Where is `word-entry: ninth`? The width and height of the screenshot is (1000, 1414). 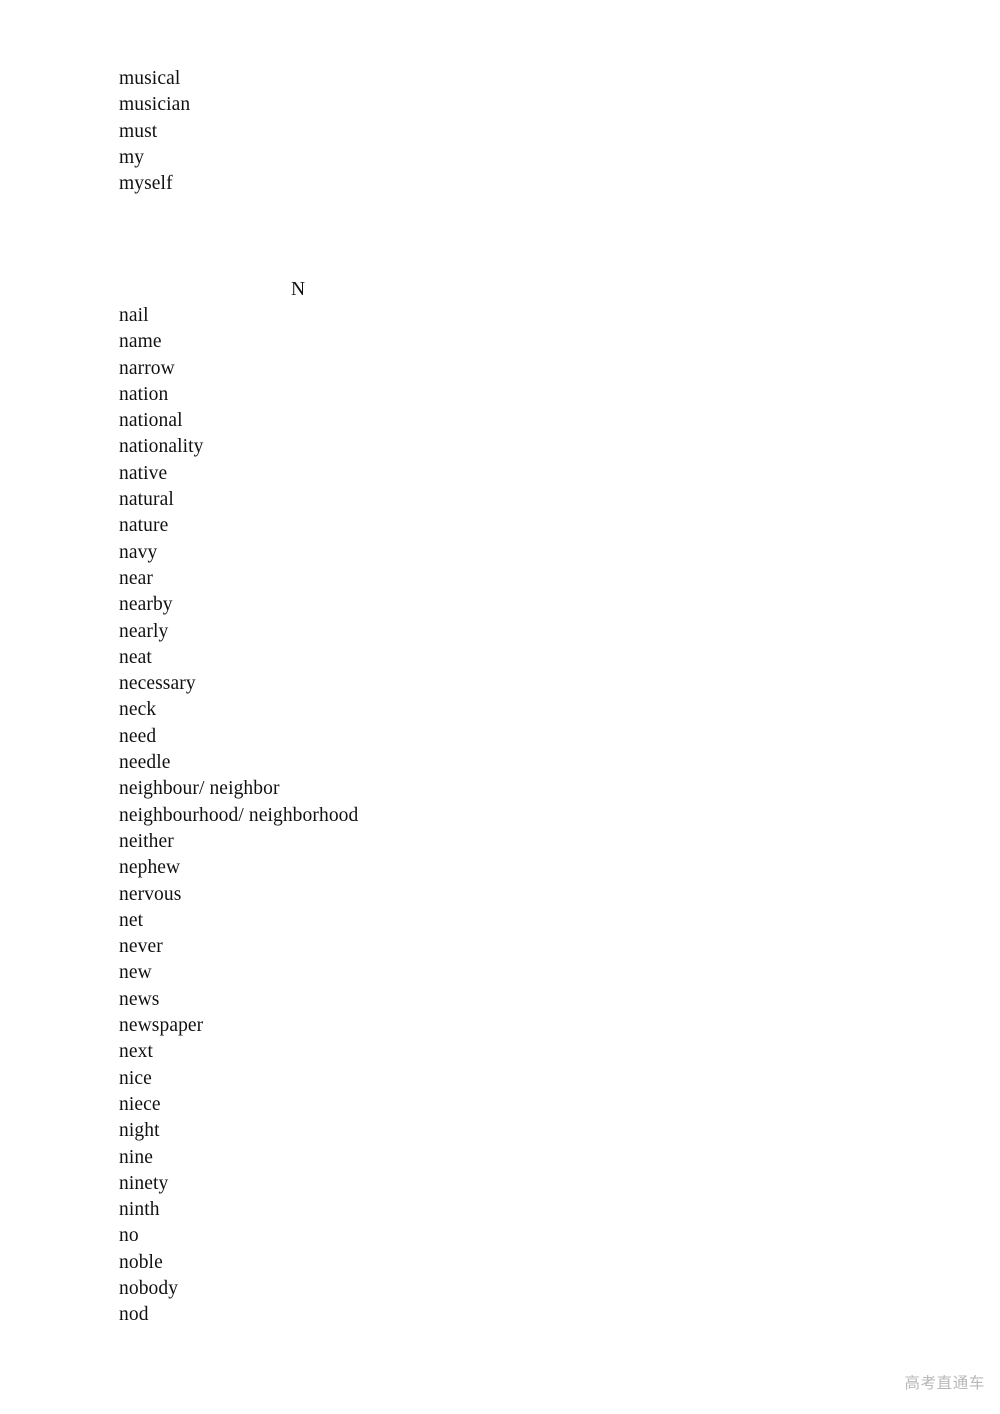 word-entry: ninth is located at coordinates (139, 1210).